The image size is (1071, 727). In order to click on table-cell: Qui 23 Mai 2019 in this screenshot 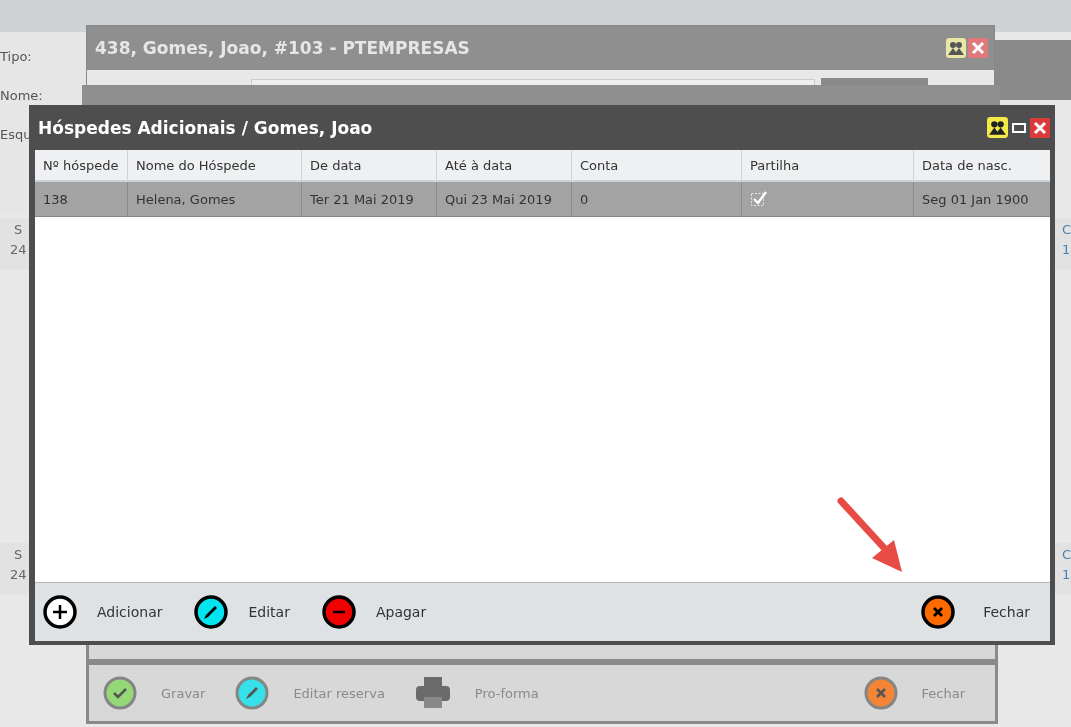, I will do `click(504, 199)`.